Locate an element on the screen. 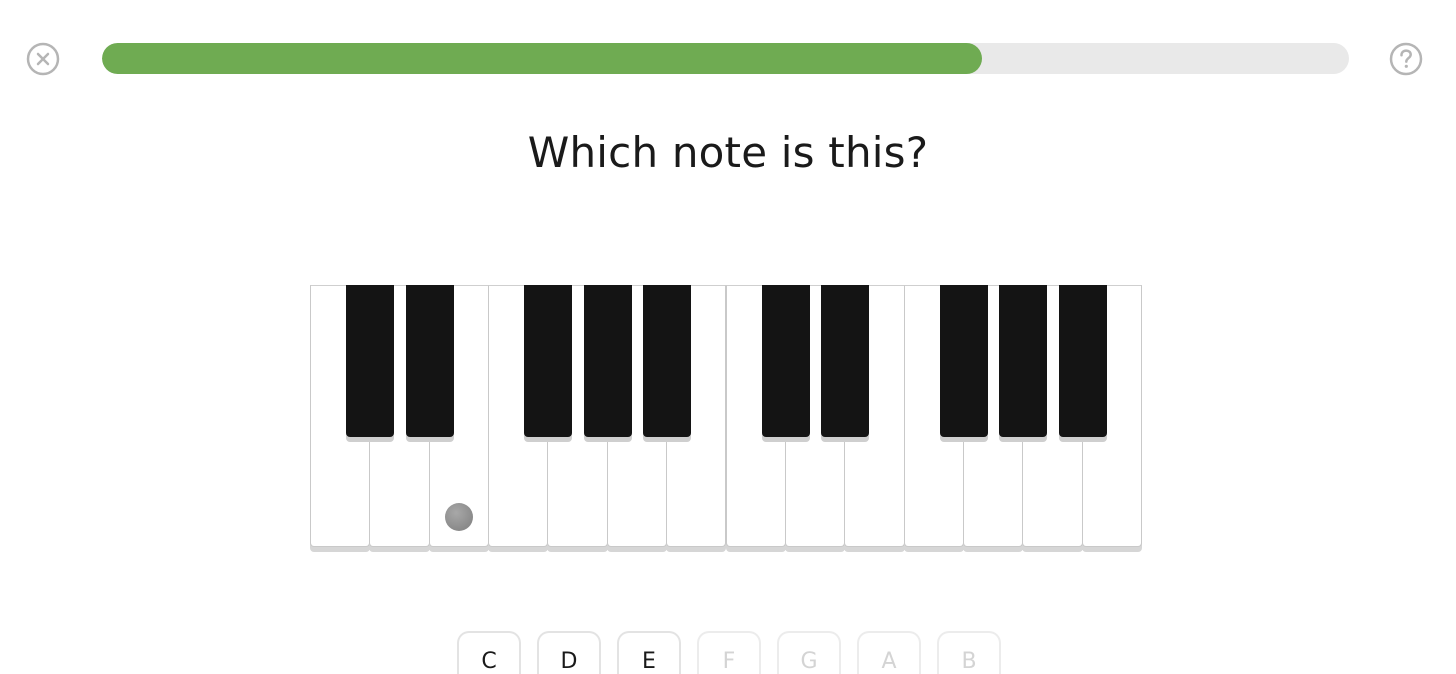 The image size is (1456, 674). answer-button-b: B is located at coordinates (969, 652).